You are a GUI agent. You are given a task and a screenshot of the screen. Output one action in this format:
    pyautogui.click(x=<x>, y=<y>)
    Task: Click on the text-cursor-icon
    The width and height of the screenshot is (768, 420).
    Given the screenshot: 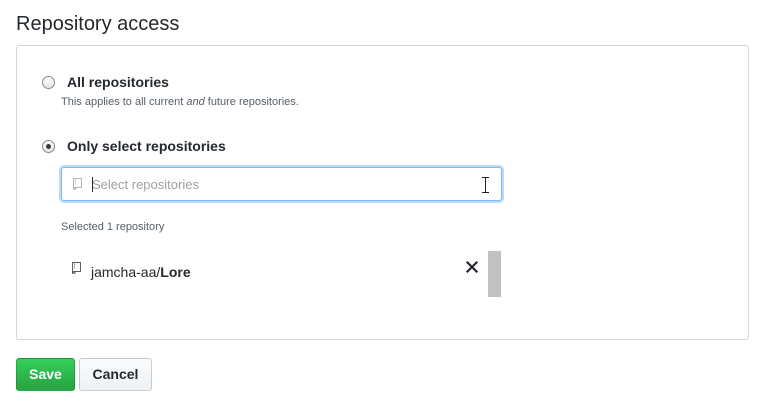 What is the action you would take?
    pyautogui.click(x=485, y=185)
    